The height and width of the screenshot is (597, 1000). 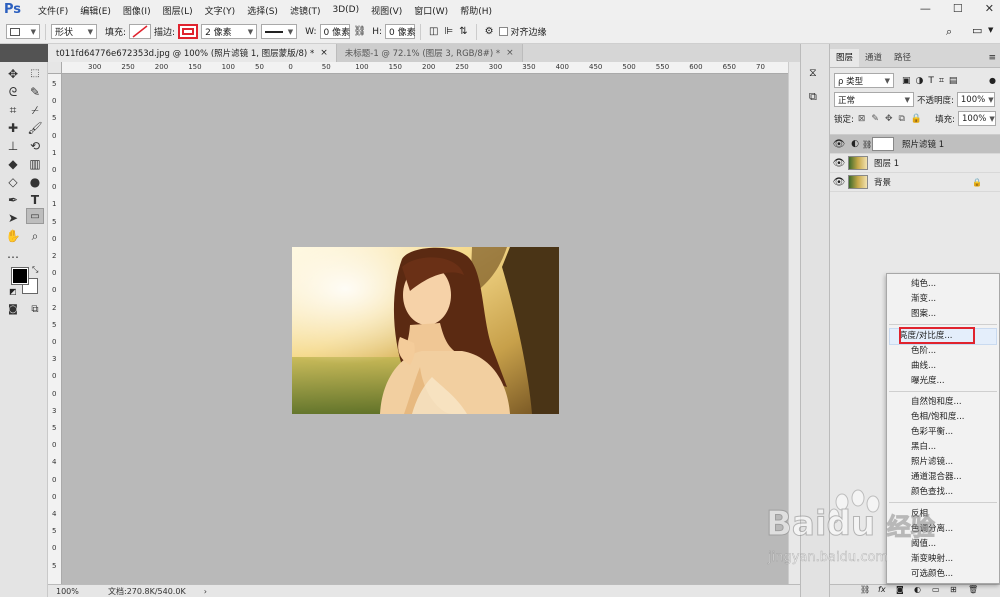 I want to click on gradient-tool-icon: ▥, so click(x=35, y=164).